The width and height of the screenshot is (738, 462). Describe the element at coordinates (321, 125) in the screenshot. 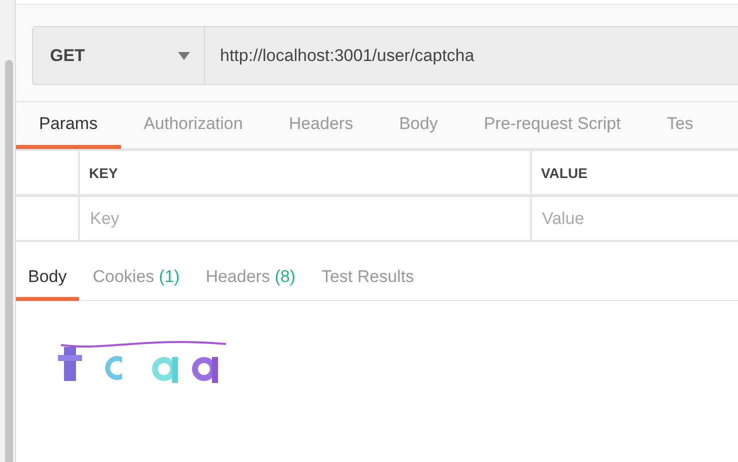

I see `request-tab: Headers` at that location.